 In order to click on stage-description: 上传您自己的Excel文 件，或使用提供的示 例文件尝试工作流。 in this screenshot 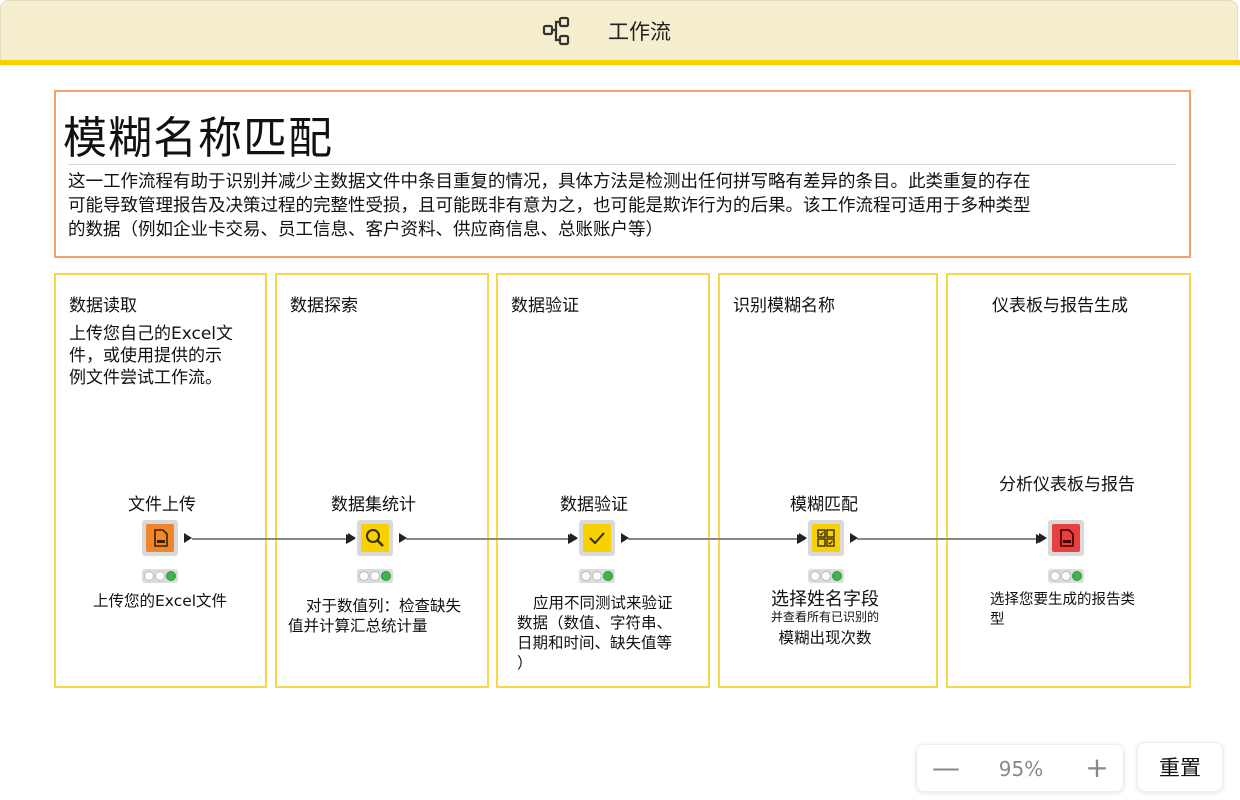, I will do `click(161, 356)`.